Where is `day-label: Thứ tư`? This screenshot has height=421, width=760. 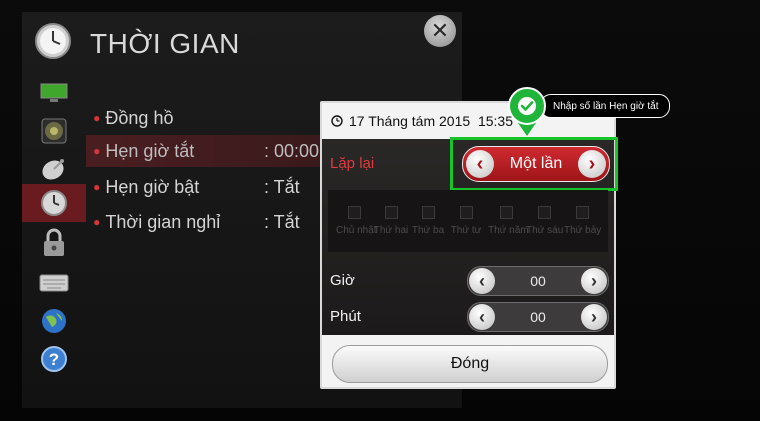 day-label: Thứ tư is located at coordinates (466, 230).